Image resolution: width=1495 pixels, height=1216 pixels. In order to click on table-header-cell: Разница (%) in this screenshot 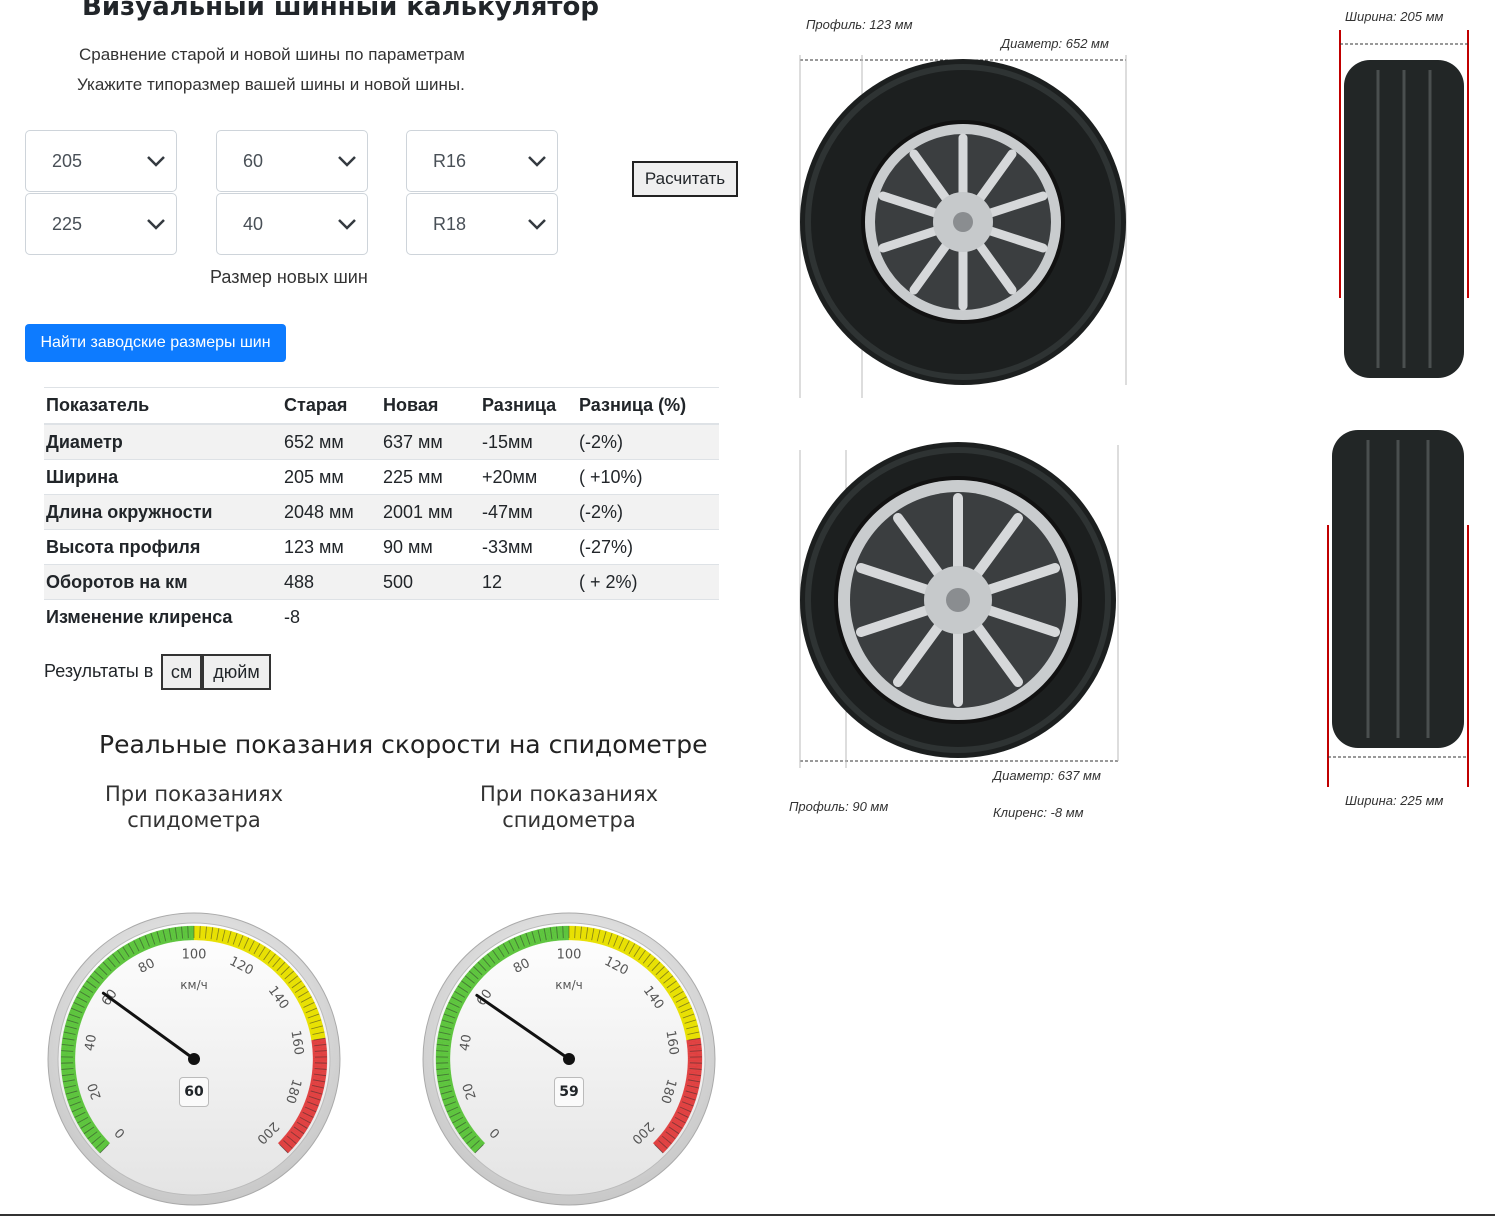, I will do `click(648, 406)`.